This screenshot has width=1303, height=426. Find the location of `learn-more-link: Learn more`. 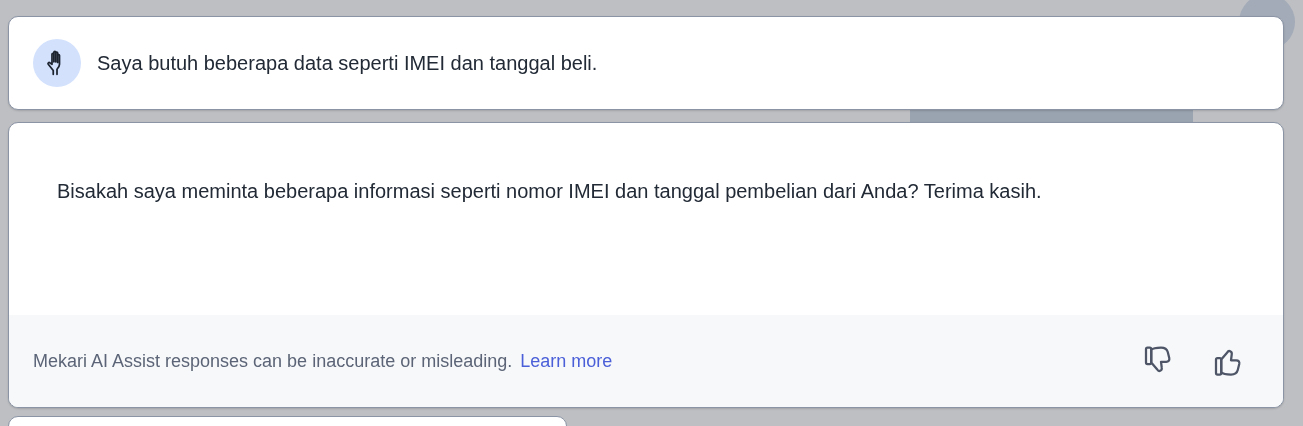

learn-more-link: Learn more is located at coordinates (566, 361).